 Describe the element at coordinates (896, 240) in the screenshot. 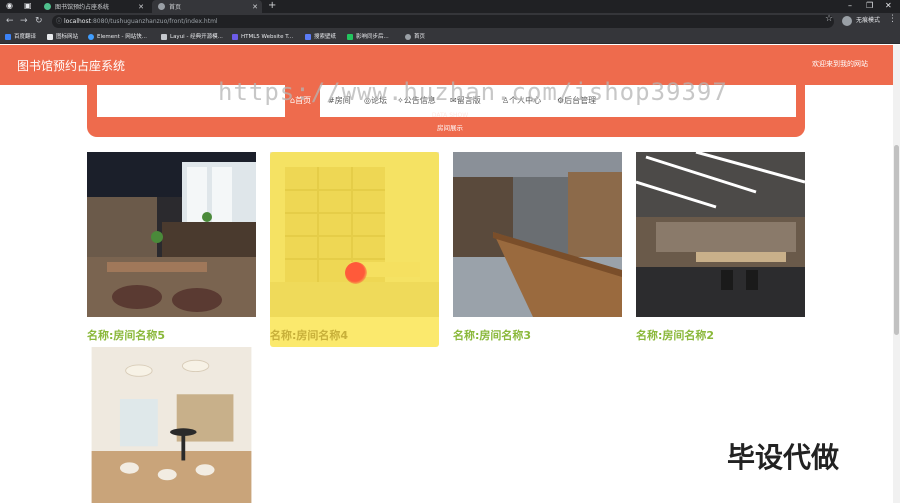

I see `scrollbar-thumb` at that location.